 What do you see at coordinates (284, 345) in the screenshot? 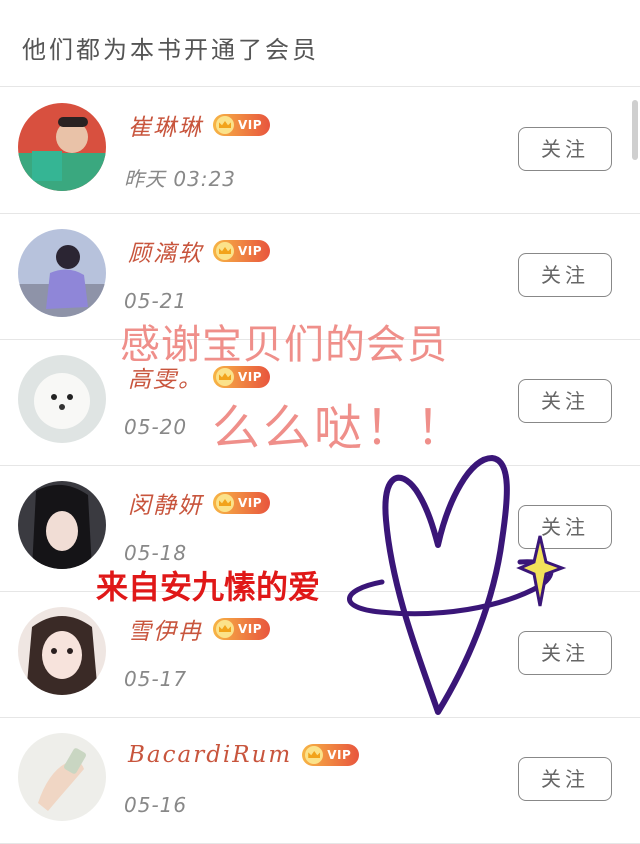
I see `overlay-text-thanks: 感谢宝贝们的会员` at bounding box center [284, 345].